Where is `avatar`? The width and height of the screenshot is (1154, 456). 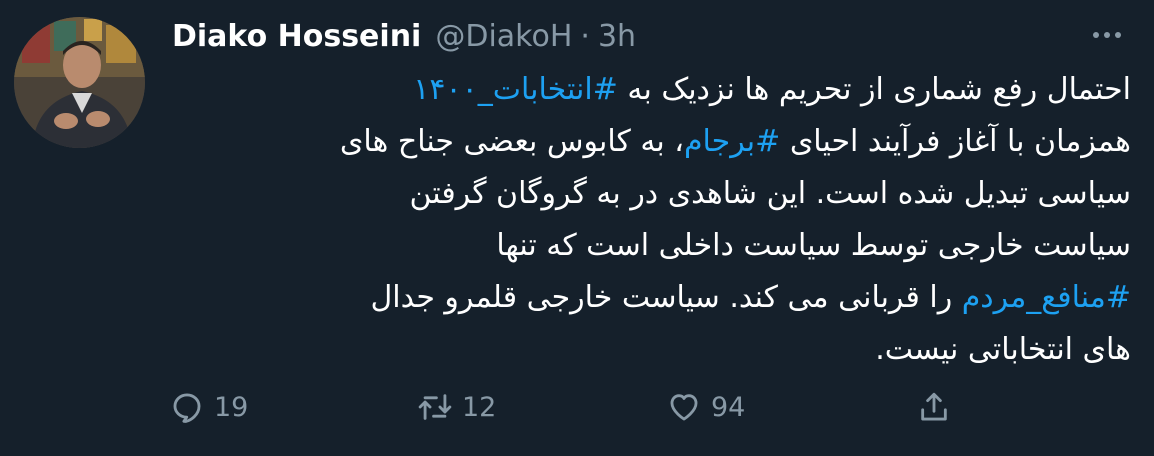
avatar is located at coordinates (79, 82).